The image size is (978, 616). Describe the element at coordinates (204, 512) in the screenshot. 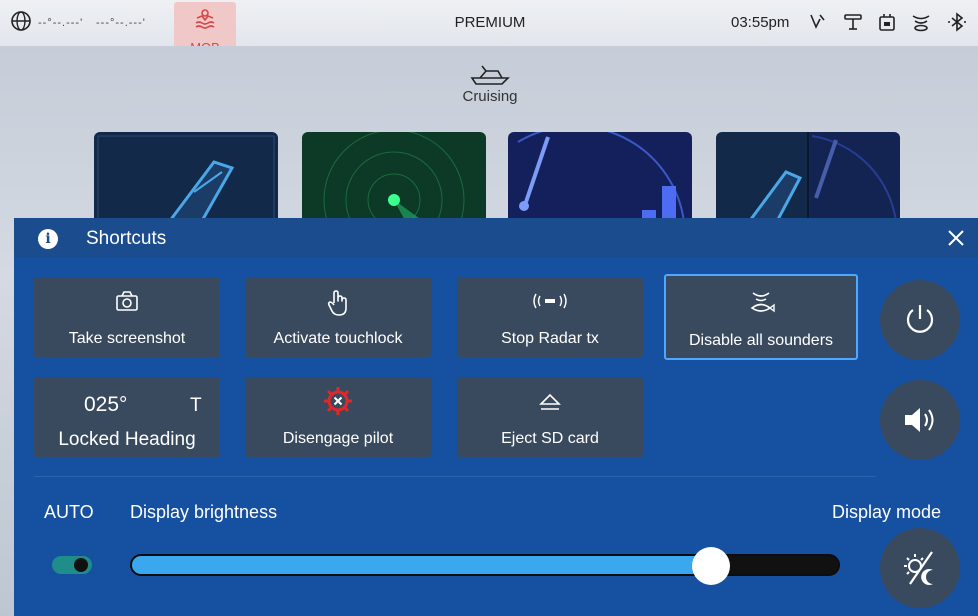

I see `display-brightness-label: Display brightness` at that location.